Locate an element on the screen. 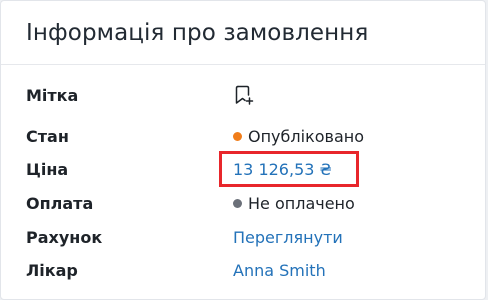 The height and width of the screenshot is (300, 488). status-value: Опубліковано is located at coordinates (298, 136).